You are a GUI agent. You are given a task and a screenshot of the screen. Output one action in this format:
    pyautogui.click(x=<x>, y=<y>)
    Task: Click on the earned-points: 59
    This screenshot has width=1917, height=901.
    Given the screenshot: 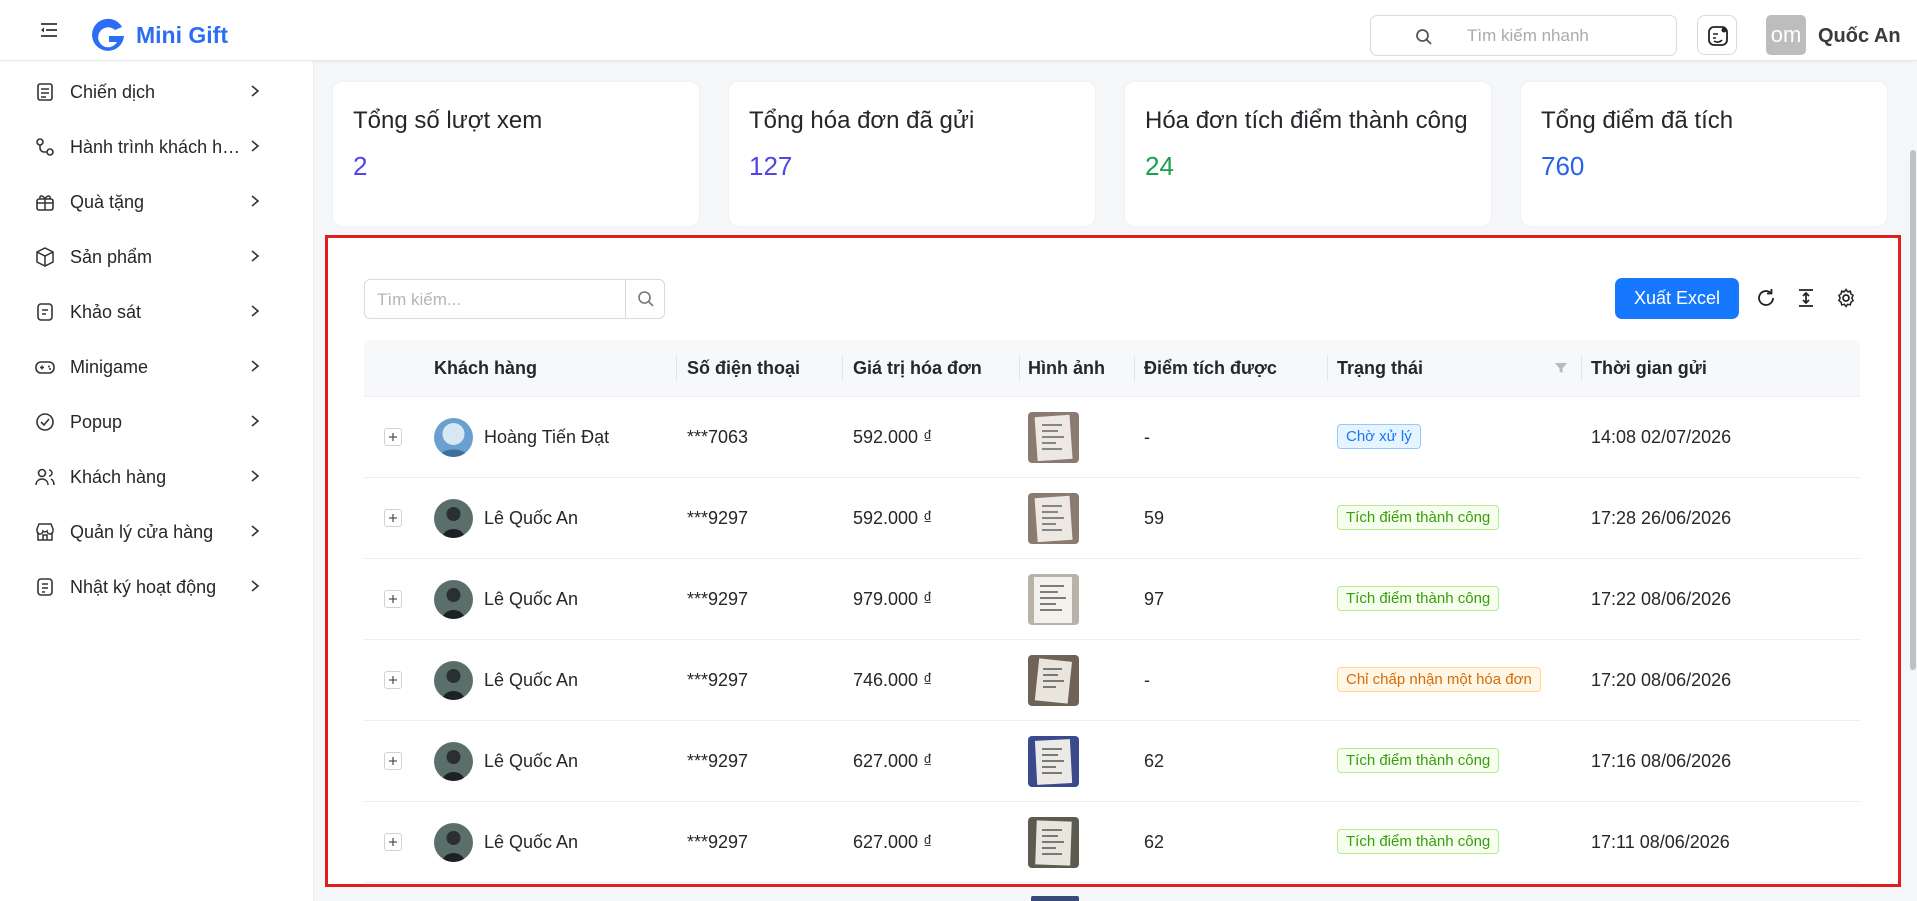 What is the action you would take?
    pyautogui.click(x=1154, y=518)
    